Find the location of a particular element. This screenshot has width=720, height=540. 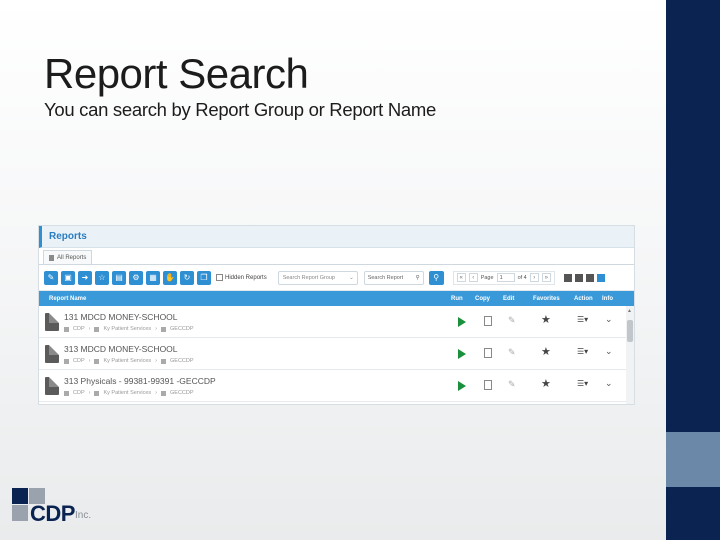

scrollbar: ▲ is located at coordinates (630, 355).